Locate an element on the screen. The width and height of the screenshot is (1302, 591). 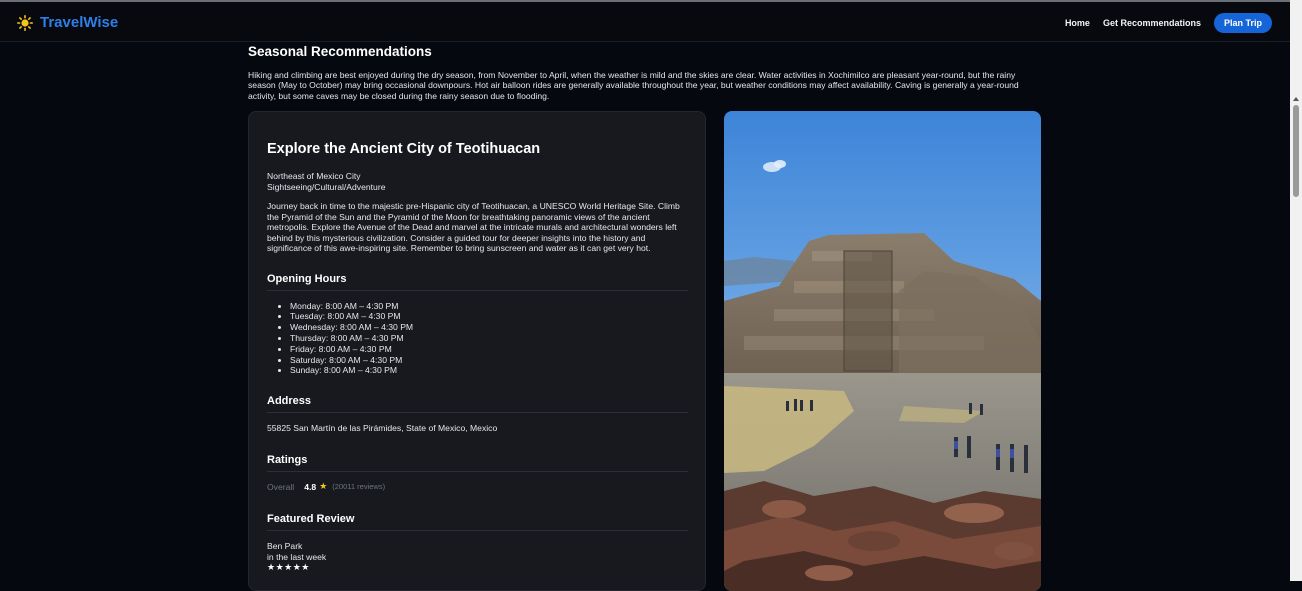
brand-name: TravelWise is located at coordinates (79, 22).